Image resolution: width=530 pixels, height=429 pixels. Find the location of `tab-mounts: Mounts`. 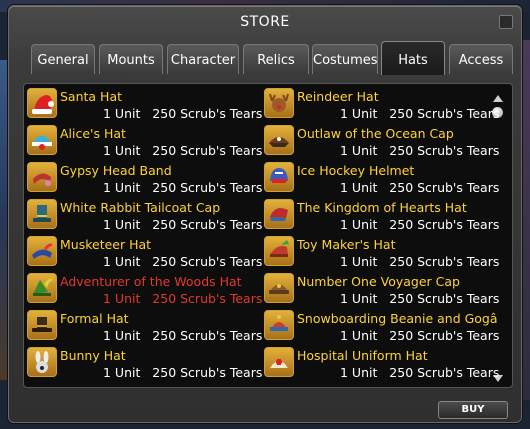

tab-mounts: Mounts is located at coordinates (131, 59).